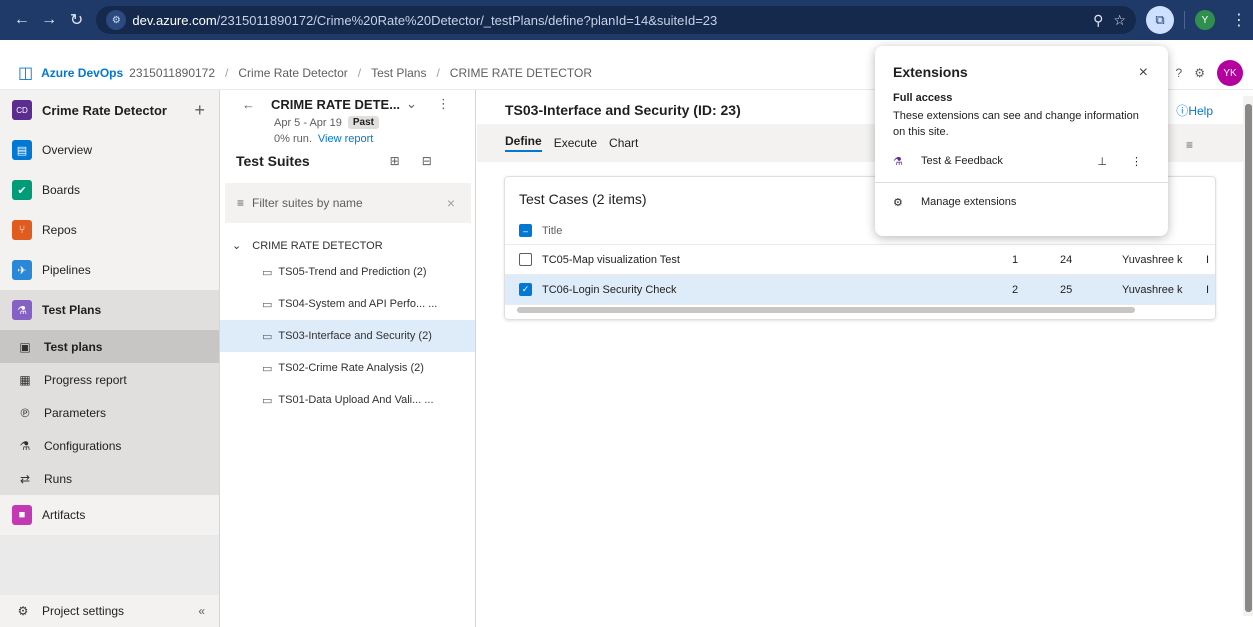 The image size is (1253, 627). I want to click on project-settings: ⚙ Project settings «, so click(109, 611).